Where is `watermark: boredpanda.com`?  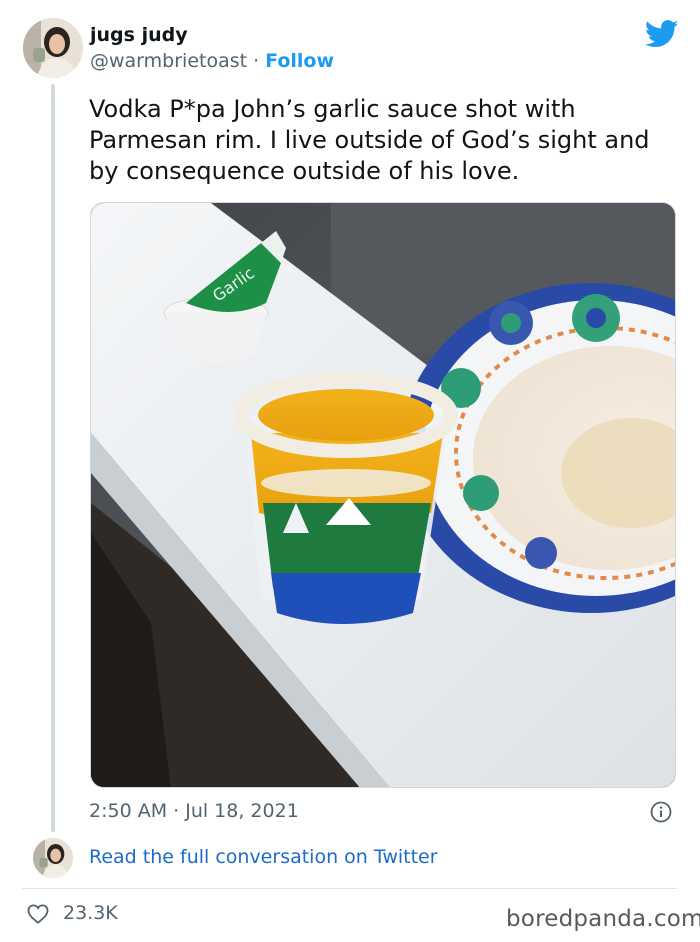 watermark: boredpanda.com is located at coordinates (603, 919).